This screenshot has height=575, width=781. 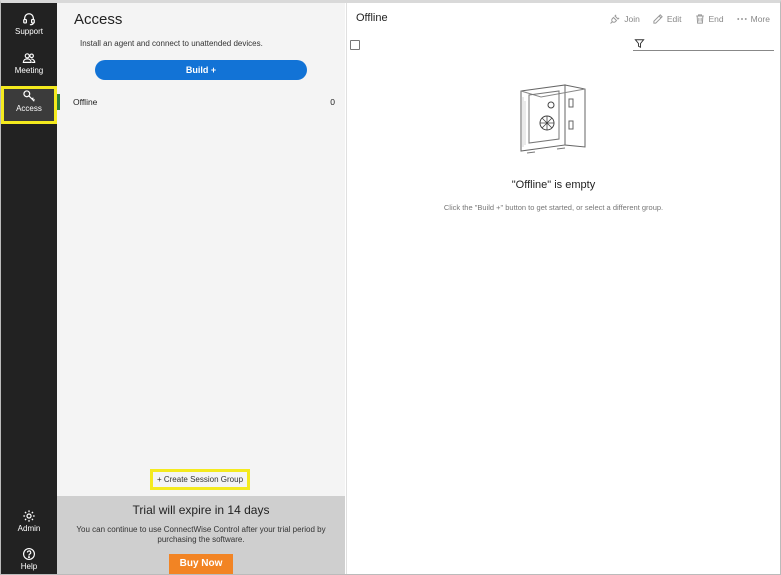 I want to click on filter-icon, so click(x=639, y=44).